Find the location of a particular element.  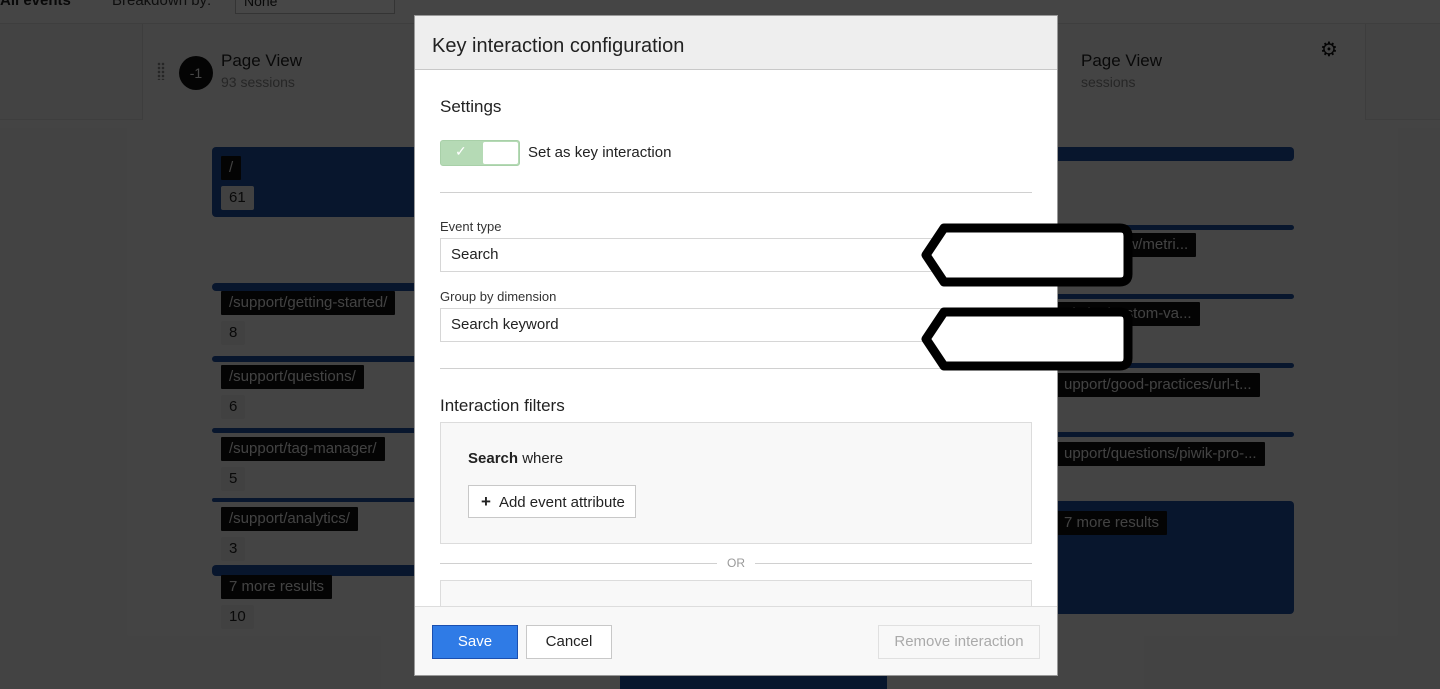

toggle-knob is located at coordinates (500, 153).